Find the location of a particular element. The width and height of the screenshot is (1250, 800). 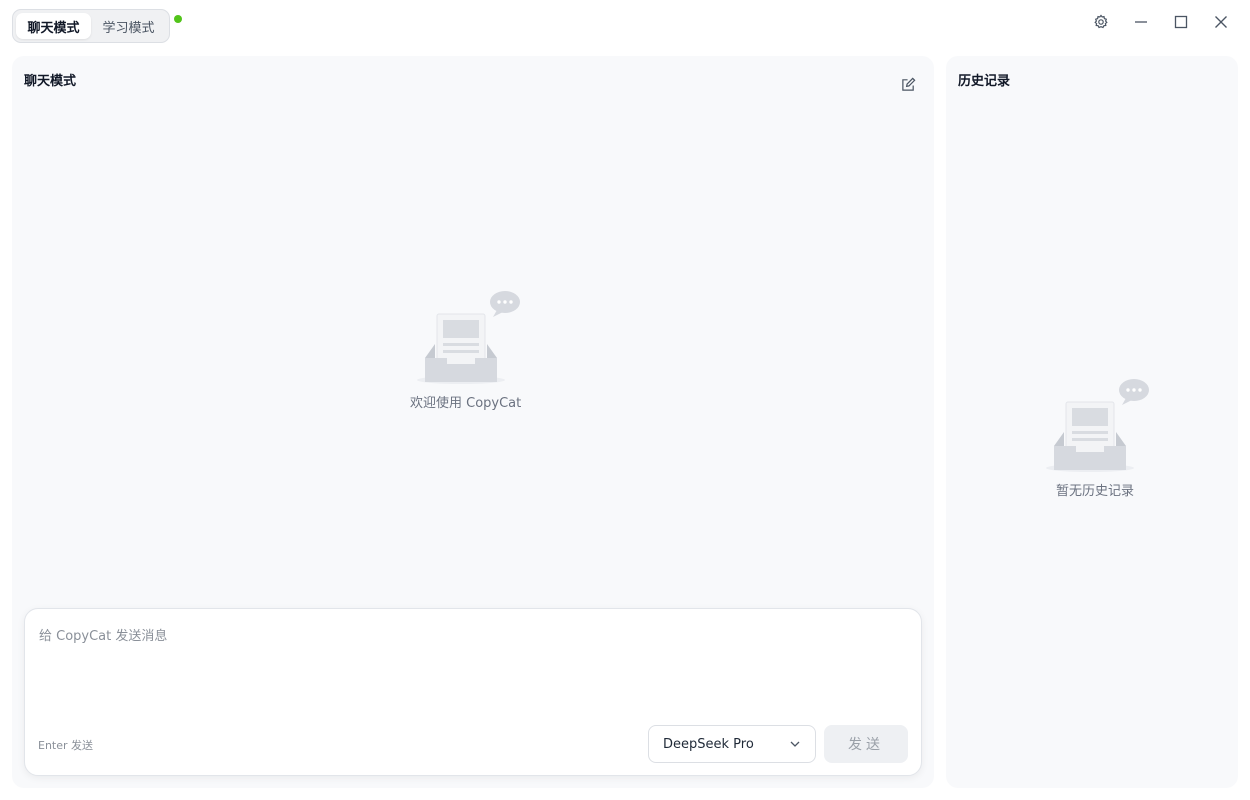

tab-study-mode: 学习模式 is located at coordinates (128, 26).